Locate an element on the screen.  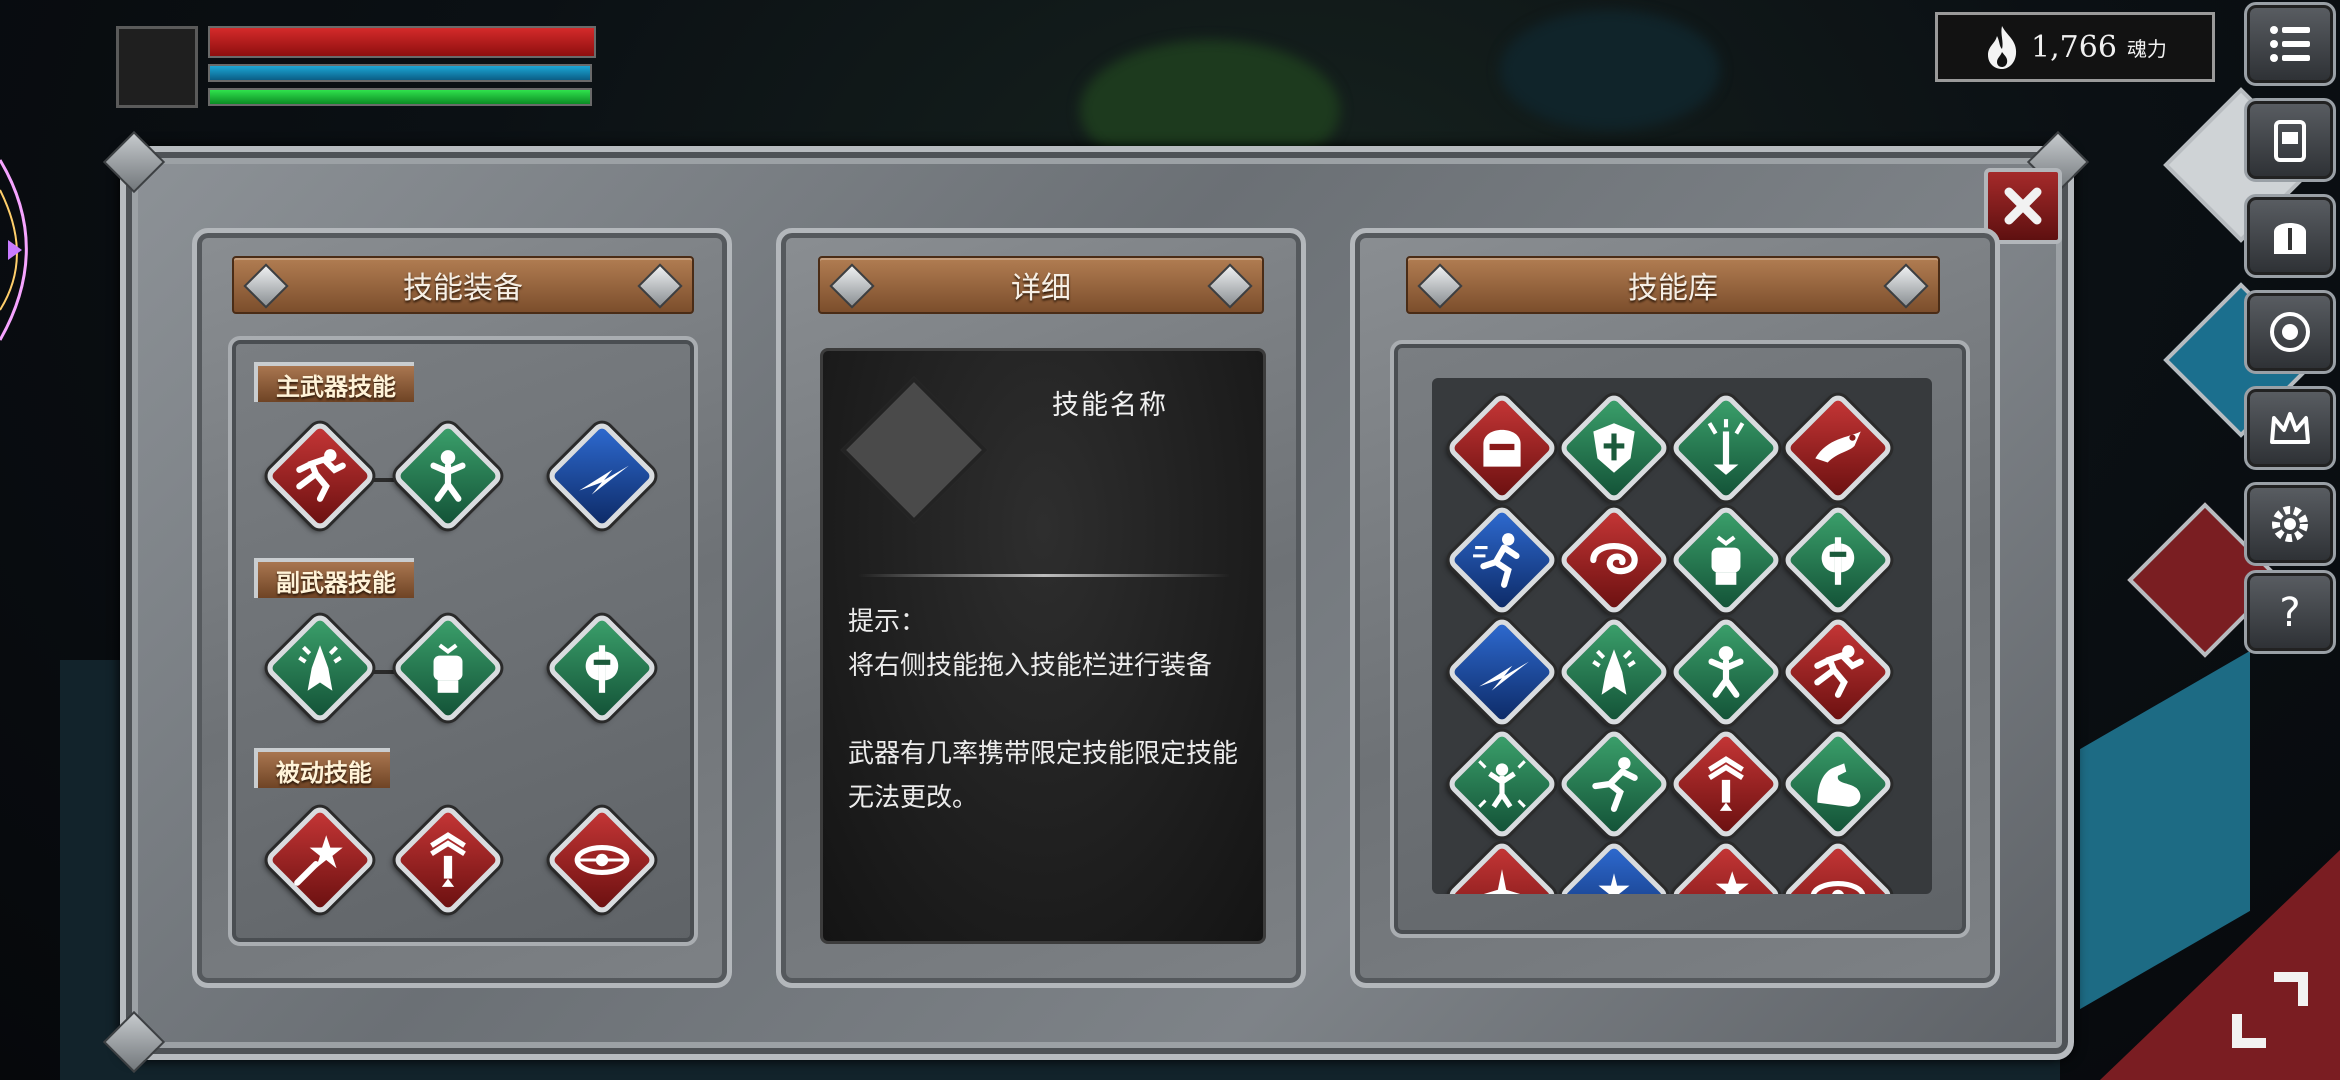
close-icon is located at coordinates (2023, 206).